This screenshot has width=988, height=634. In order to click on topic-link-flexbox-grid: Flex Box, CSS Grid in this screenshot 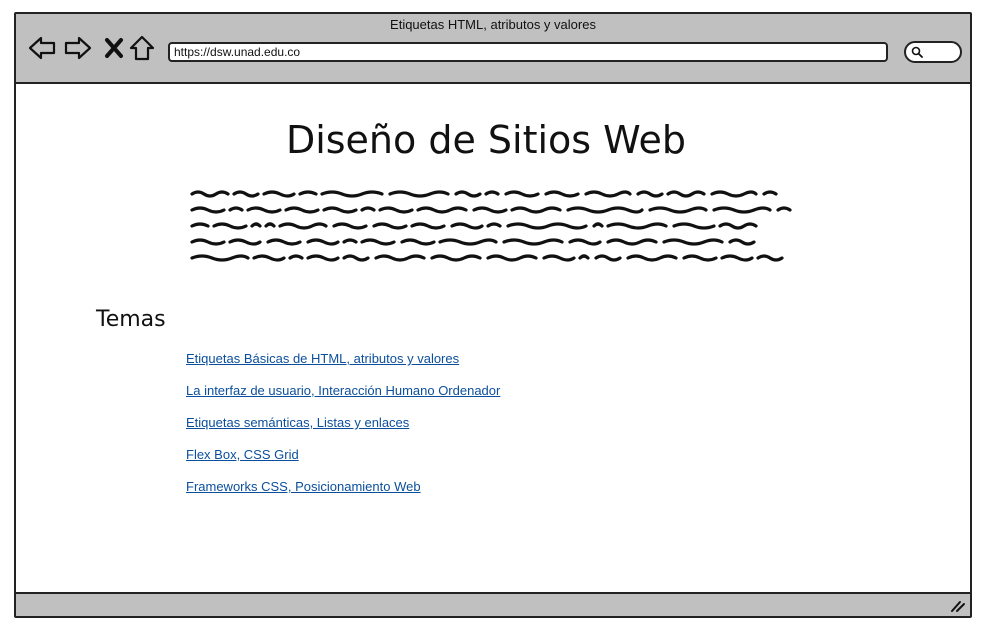, I will do `click(242, 454)`.